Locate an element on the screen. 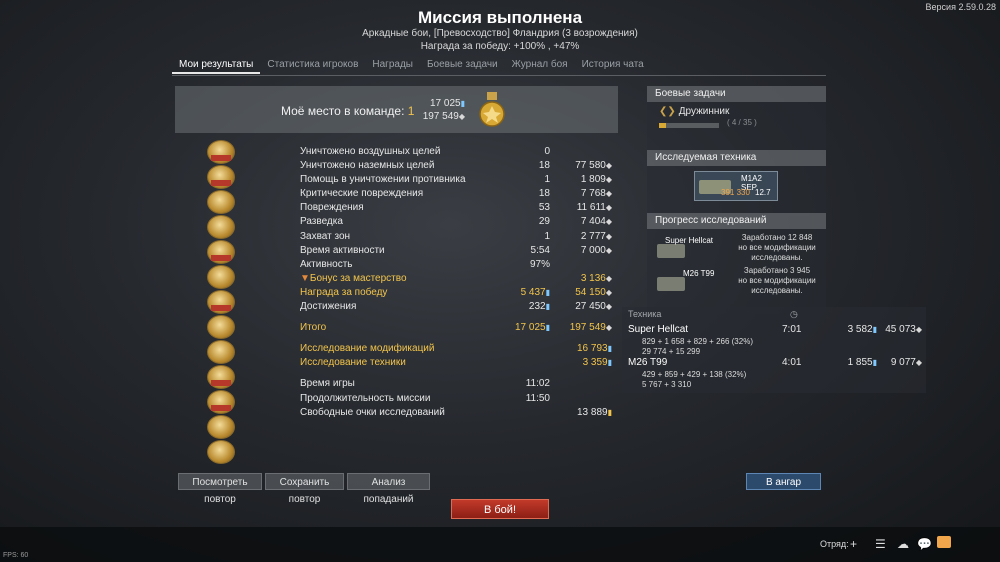 This screenshot has height=562, width=1000. tab-divider is located at coordinates (499, 75).